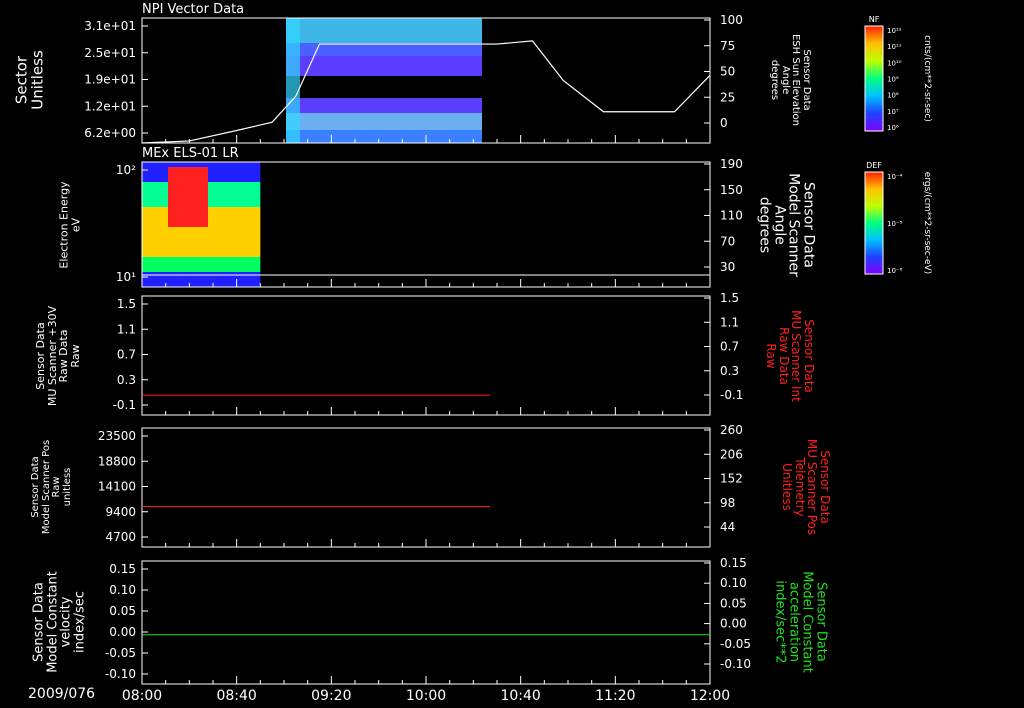 Image resolution: width=1024 pixels, height=708 pixels. What do you see at coordinates (729, 298) in the screenshot?
I see `y-tick-label-right: 1.5` at bounding box center [729, 298].